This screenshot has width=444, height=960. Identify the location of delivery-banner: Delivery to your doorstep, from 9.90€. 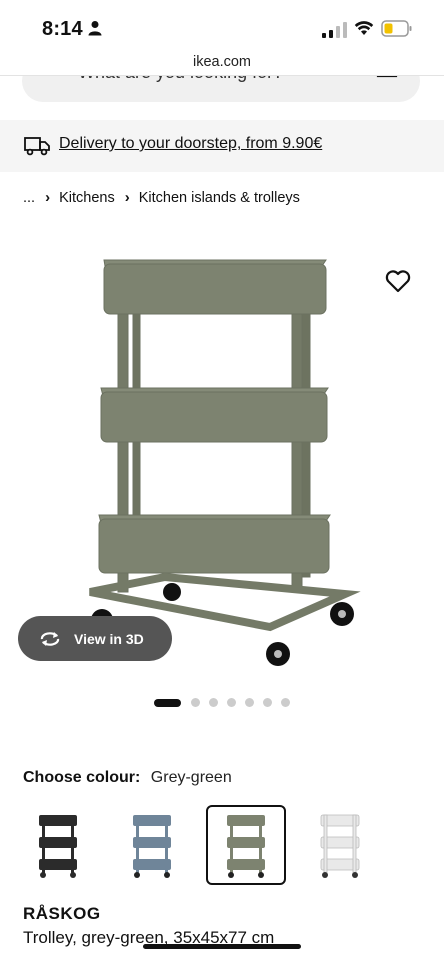
(222, 146).